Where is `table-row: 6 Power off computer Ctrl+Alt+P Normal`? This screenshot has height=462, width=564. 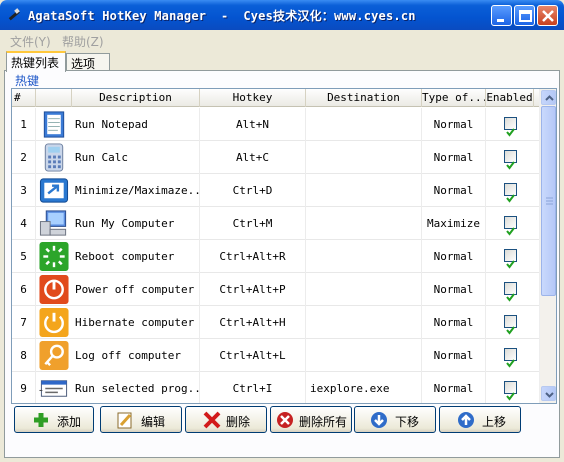 table-row: 6 Power off computer Ctrl+Alt+P Normal is located at coordinates (276, 289).